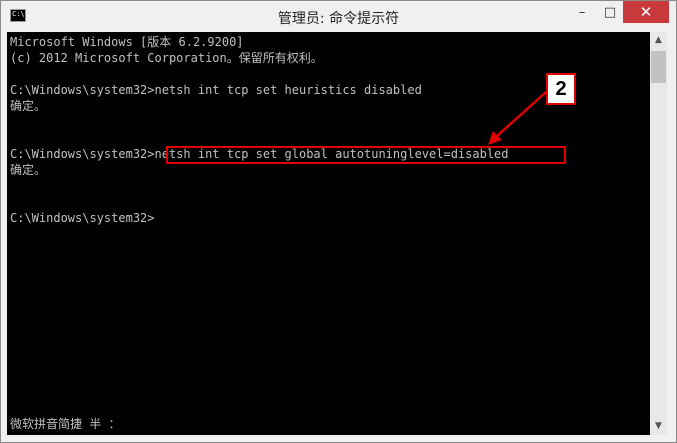 Image resolution: width=677 pixels, height=443 pixels. What do you see at coordinates (658, 426) in the screenshot?
I see `scroll-down-arrow-icon: ▼` at bounding box center [658, 426].